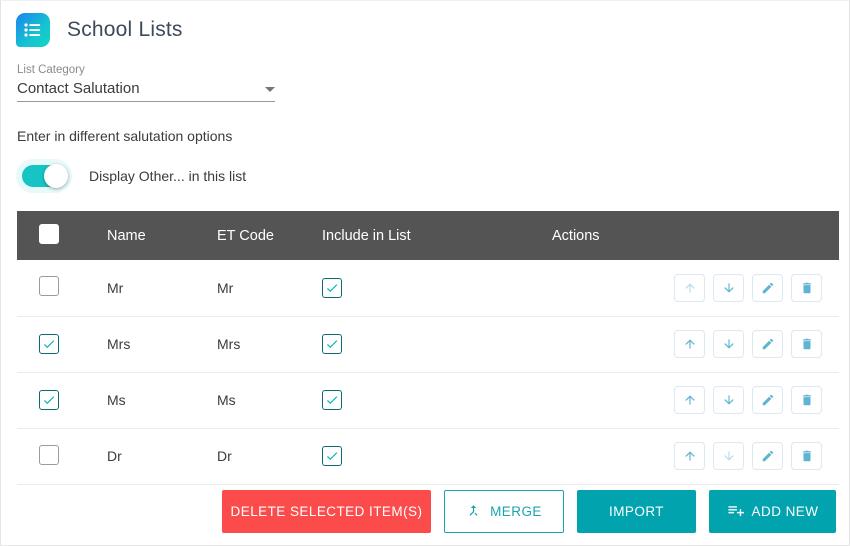 The width and height of the screenshot is (850, 546). What do you see at coordinates (229, 344) in the screenshot?
I see `row-et-code-cell: Mrs` at bounding box center [229, 344].